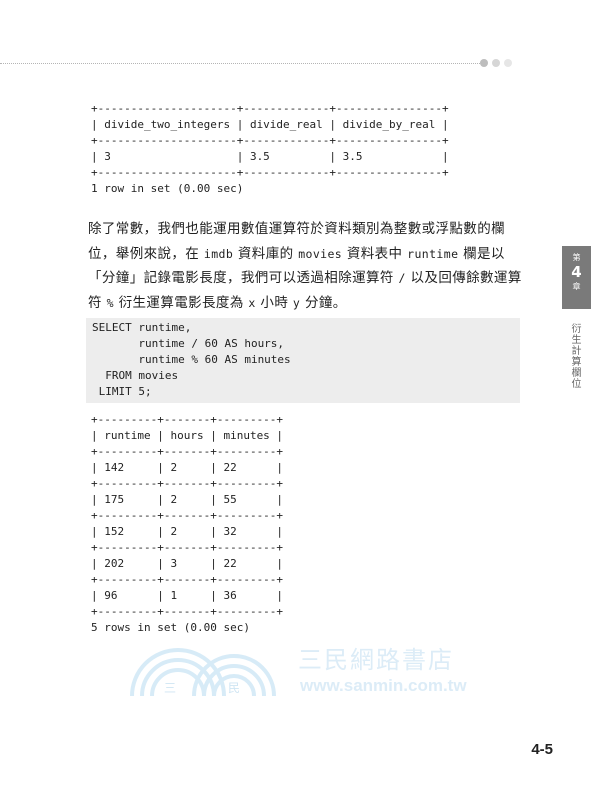  I want to click on code-line: FROM movies, so click(135, 375).